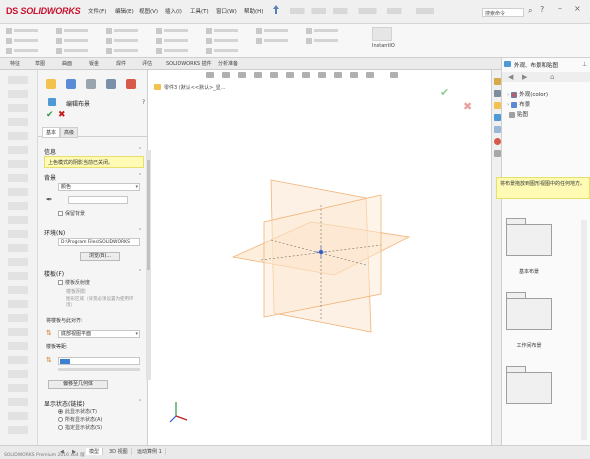 This screenshot has width=590, height=459. I want to click on background-color-swatch, so click(98, 200).